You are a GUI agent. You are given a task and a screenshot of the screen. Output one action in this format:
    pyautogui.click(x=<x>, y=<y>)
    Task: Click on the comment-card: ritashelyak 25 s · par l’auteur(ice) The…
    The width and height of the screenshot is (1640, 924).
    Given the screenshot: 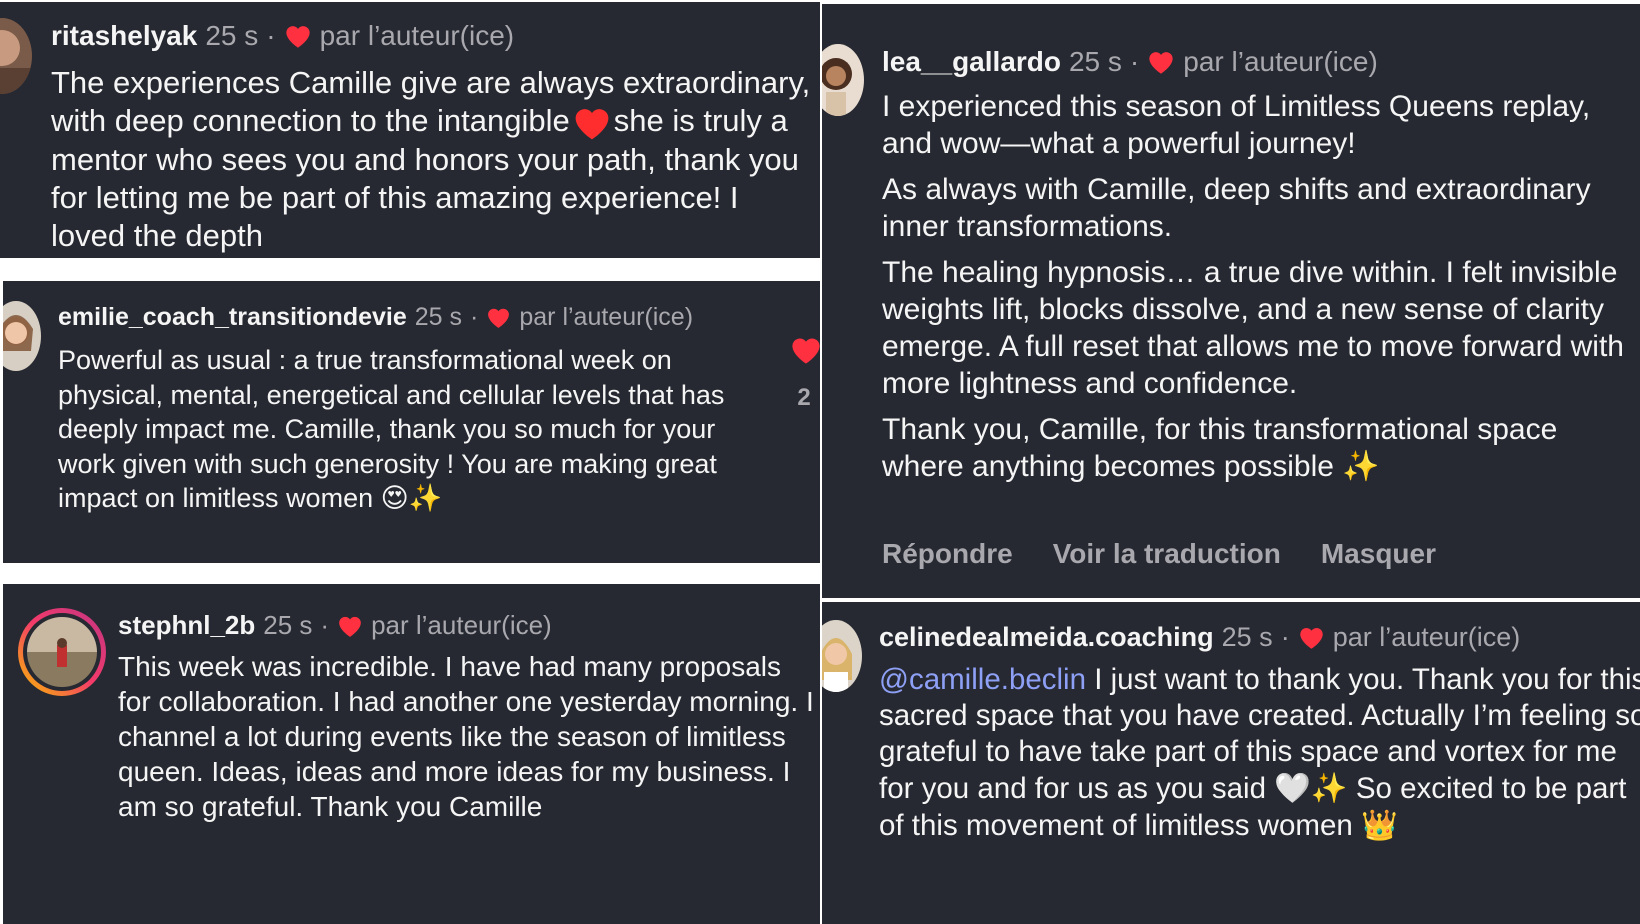 What is the action you would take?
    pyautogui.click(x=410, y=130)
    